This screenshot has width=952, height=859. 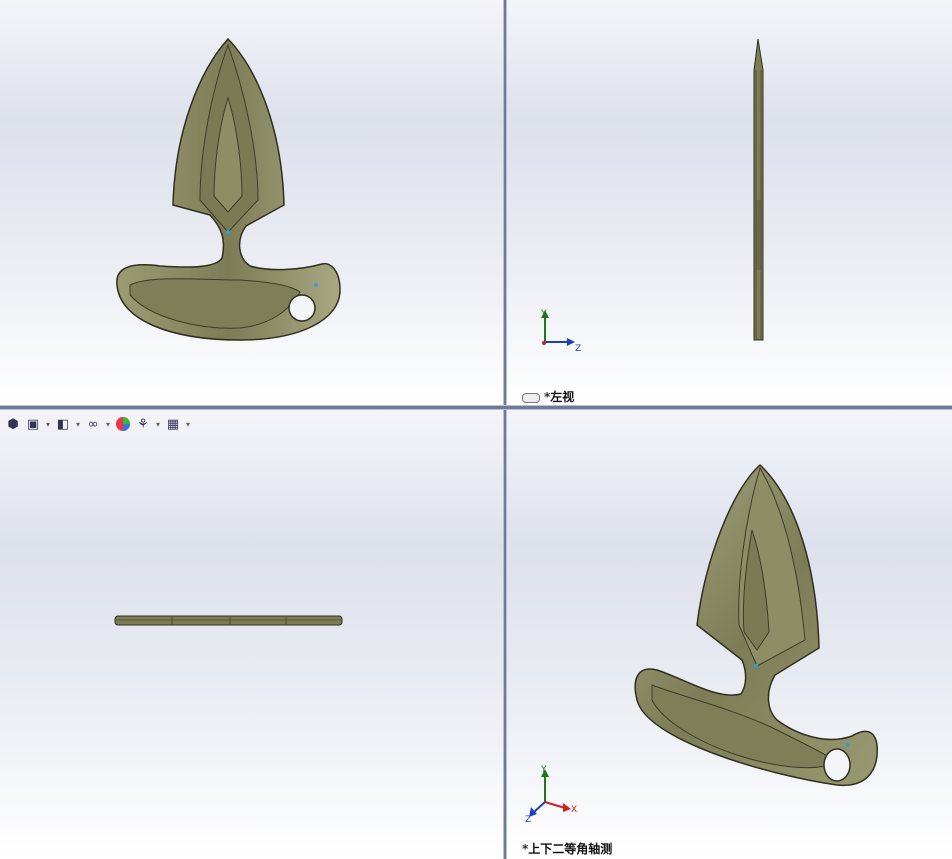 I want to click on push-dagger-isometric, so click(x=756, y=624).